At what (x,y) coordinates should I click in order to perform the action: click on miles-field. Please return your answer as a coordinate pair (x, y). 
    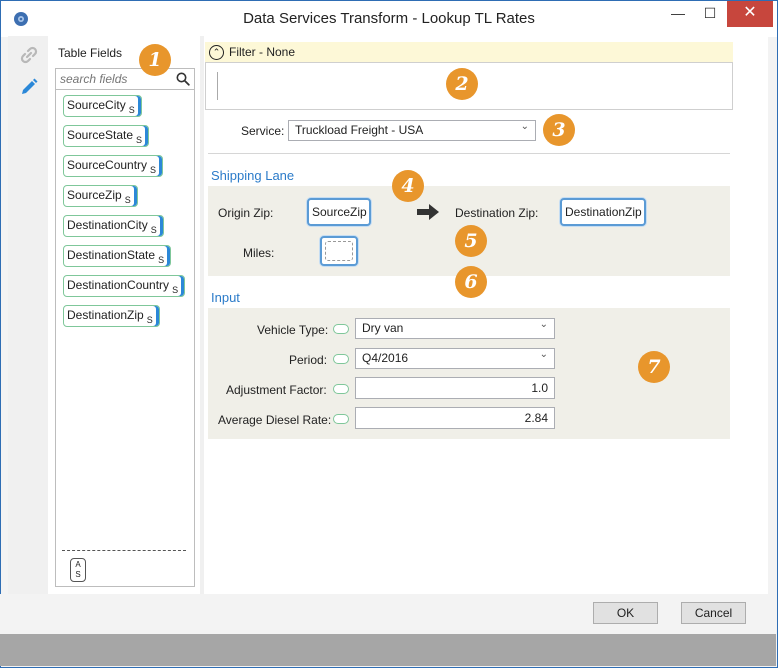
    Looking at the image, I should click on (339, 251).